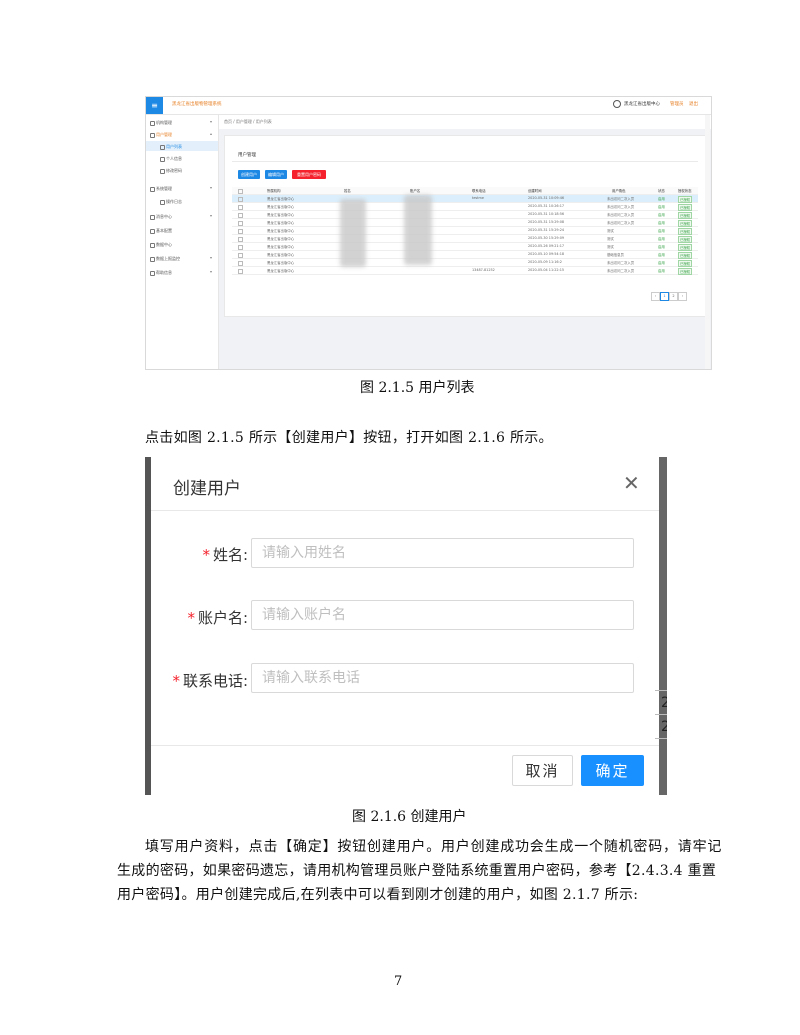 Image resolution: width=800 pixels, height=1035 pixels. I want to click on reset-password-button: 重置用户密码, so click(309, 174).